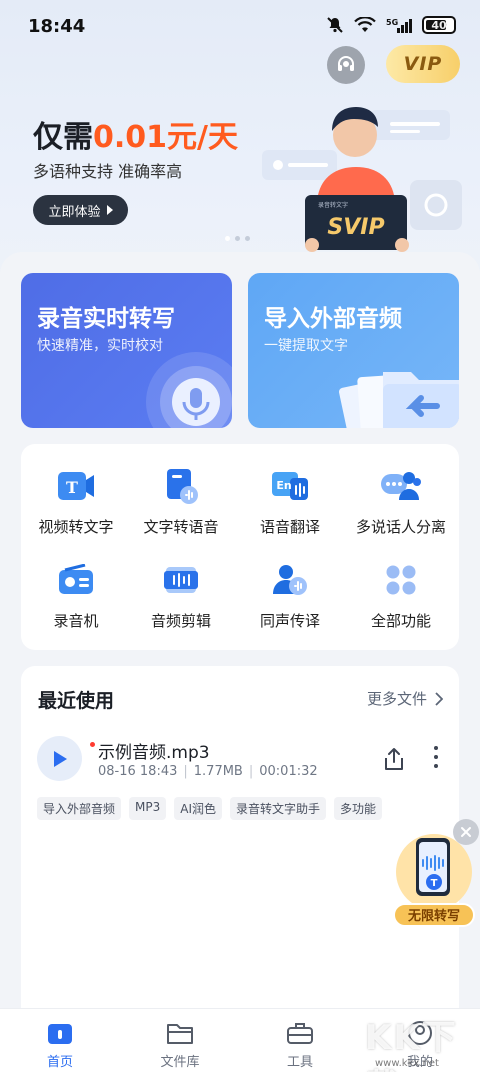 Image resolution: width=480 pixels, height=1072 pixels. Describe the element at coordinates (333, 319) in the screenshot. I see `card-title: 导入外部音频` at that location.